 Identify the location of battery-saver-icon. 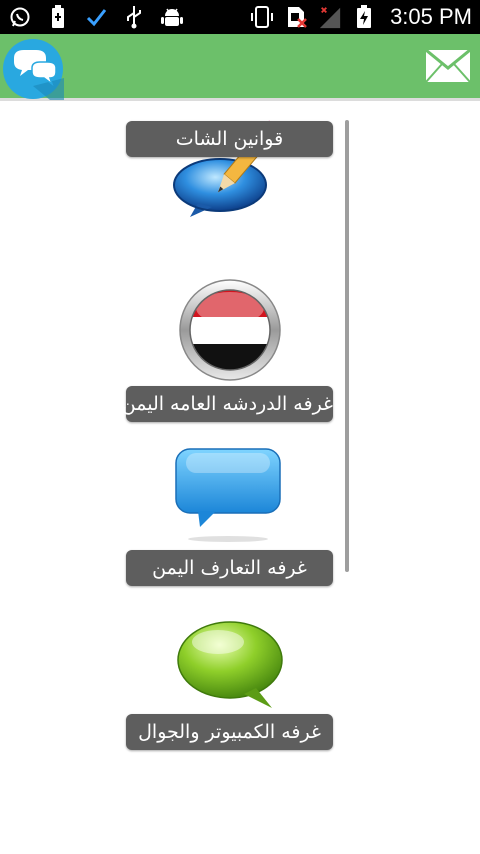
(58, 17).